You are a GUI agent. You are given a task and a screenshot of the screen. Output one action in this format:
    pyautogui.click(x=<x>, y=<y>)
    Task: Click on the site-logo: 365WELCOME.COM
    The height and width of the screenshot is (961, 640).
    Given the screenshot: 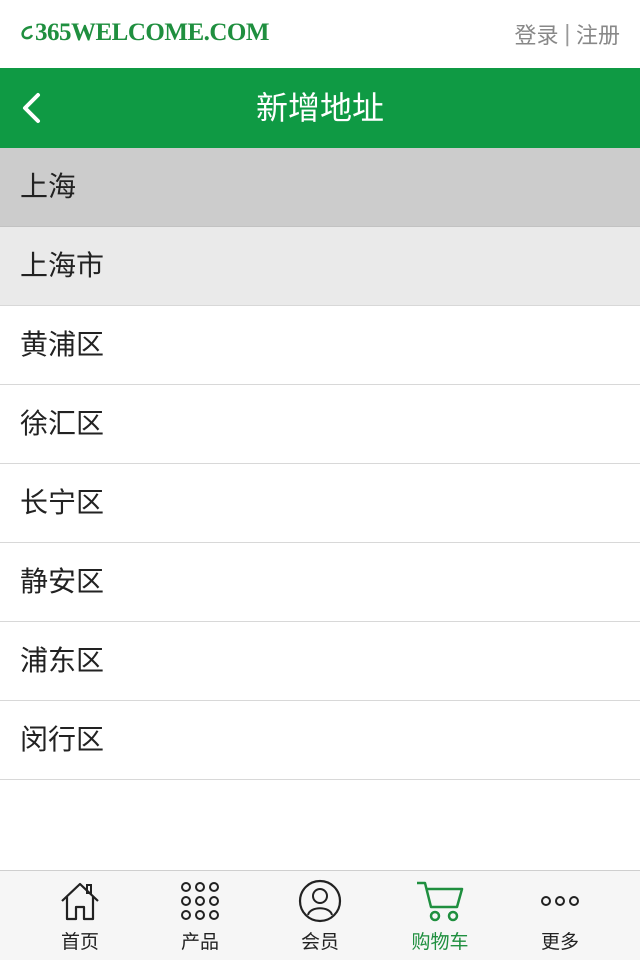 What is the action you would take?
    pyautogui.click(x=143, y=33)
    